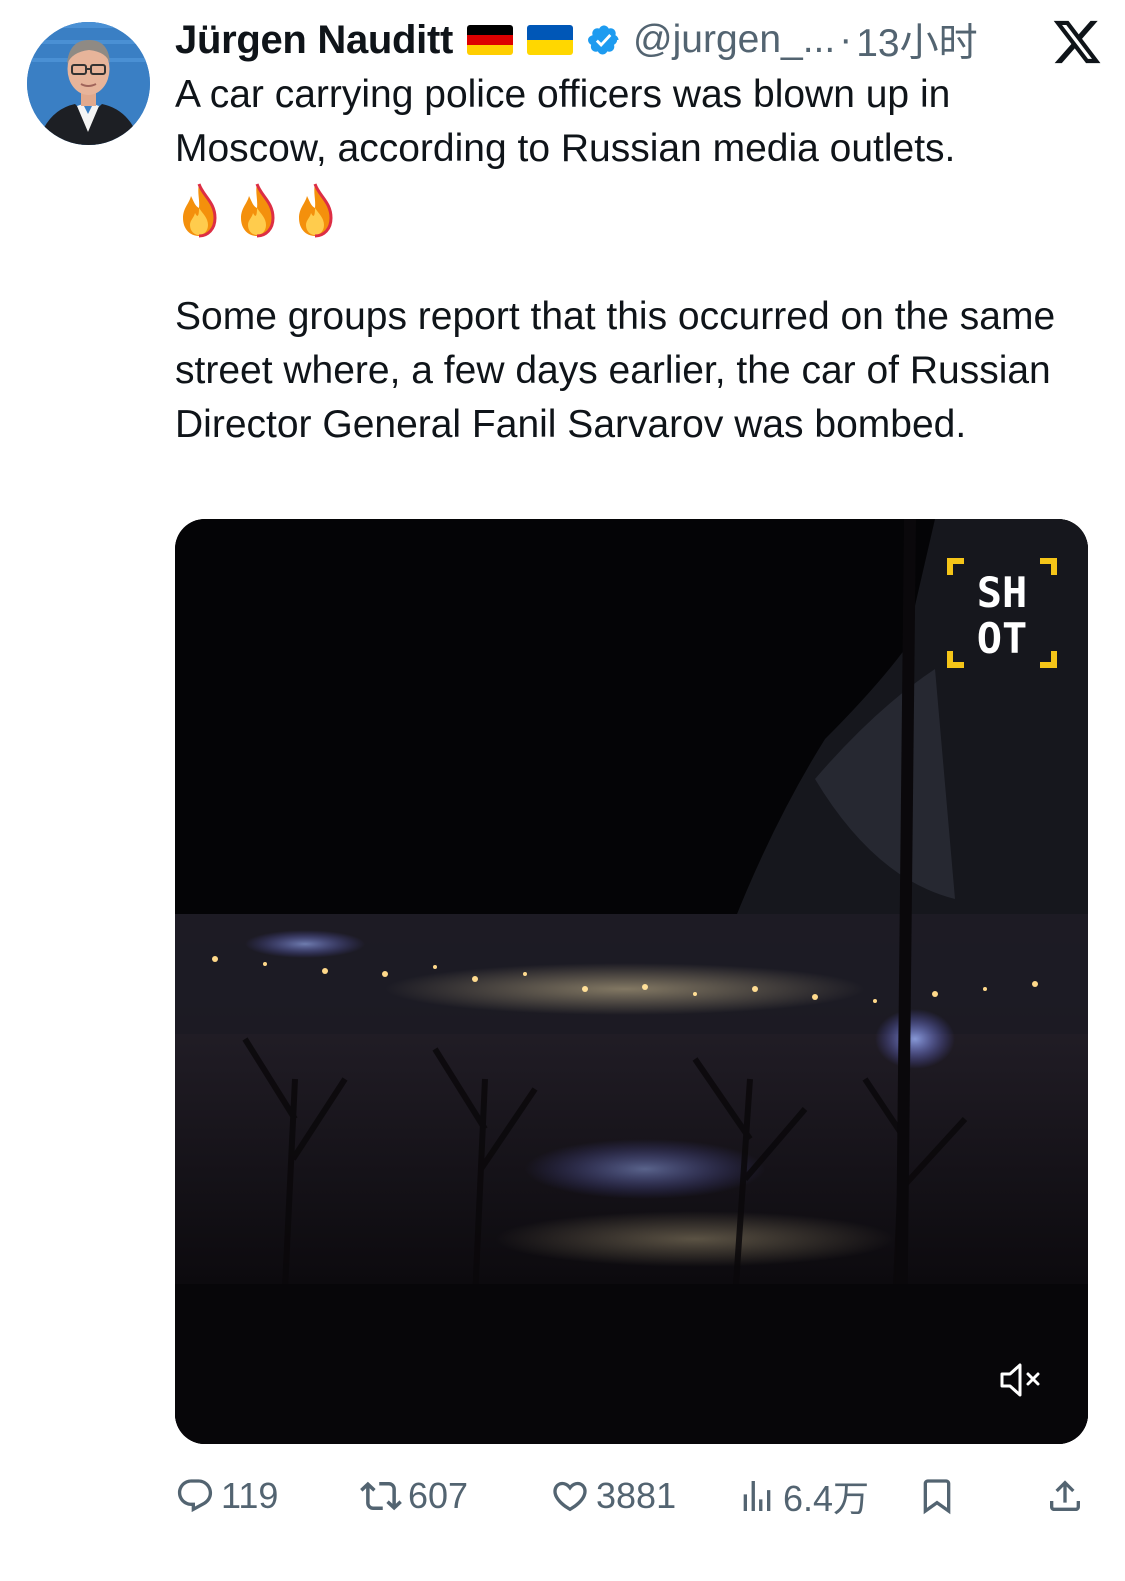  What do you see at coordinates (1002, 638) in the screenshot?
I see `watermark-line-2: OT` at bounding box center [1002, 638].